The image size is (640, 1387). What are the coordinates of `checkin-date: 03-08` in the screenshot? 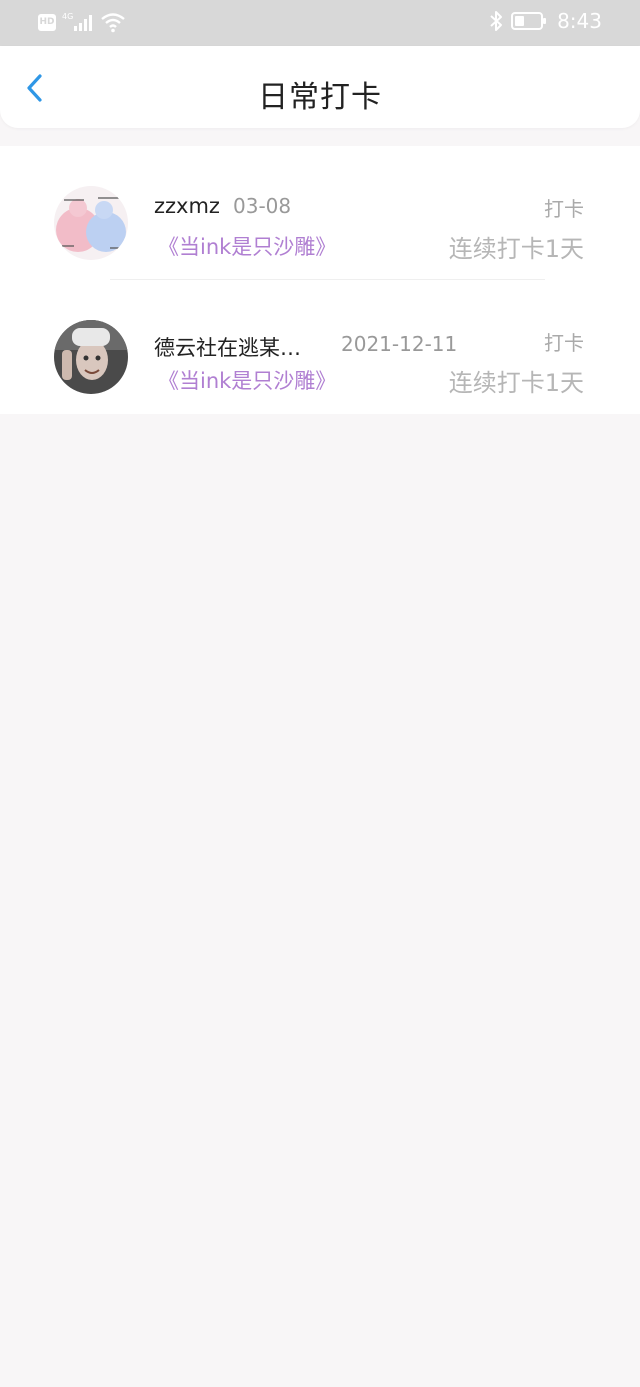 It's located at (262, 206).